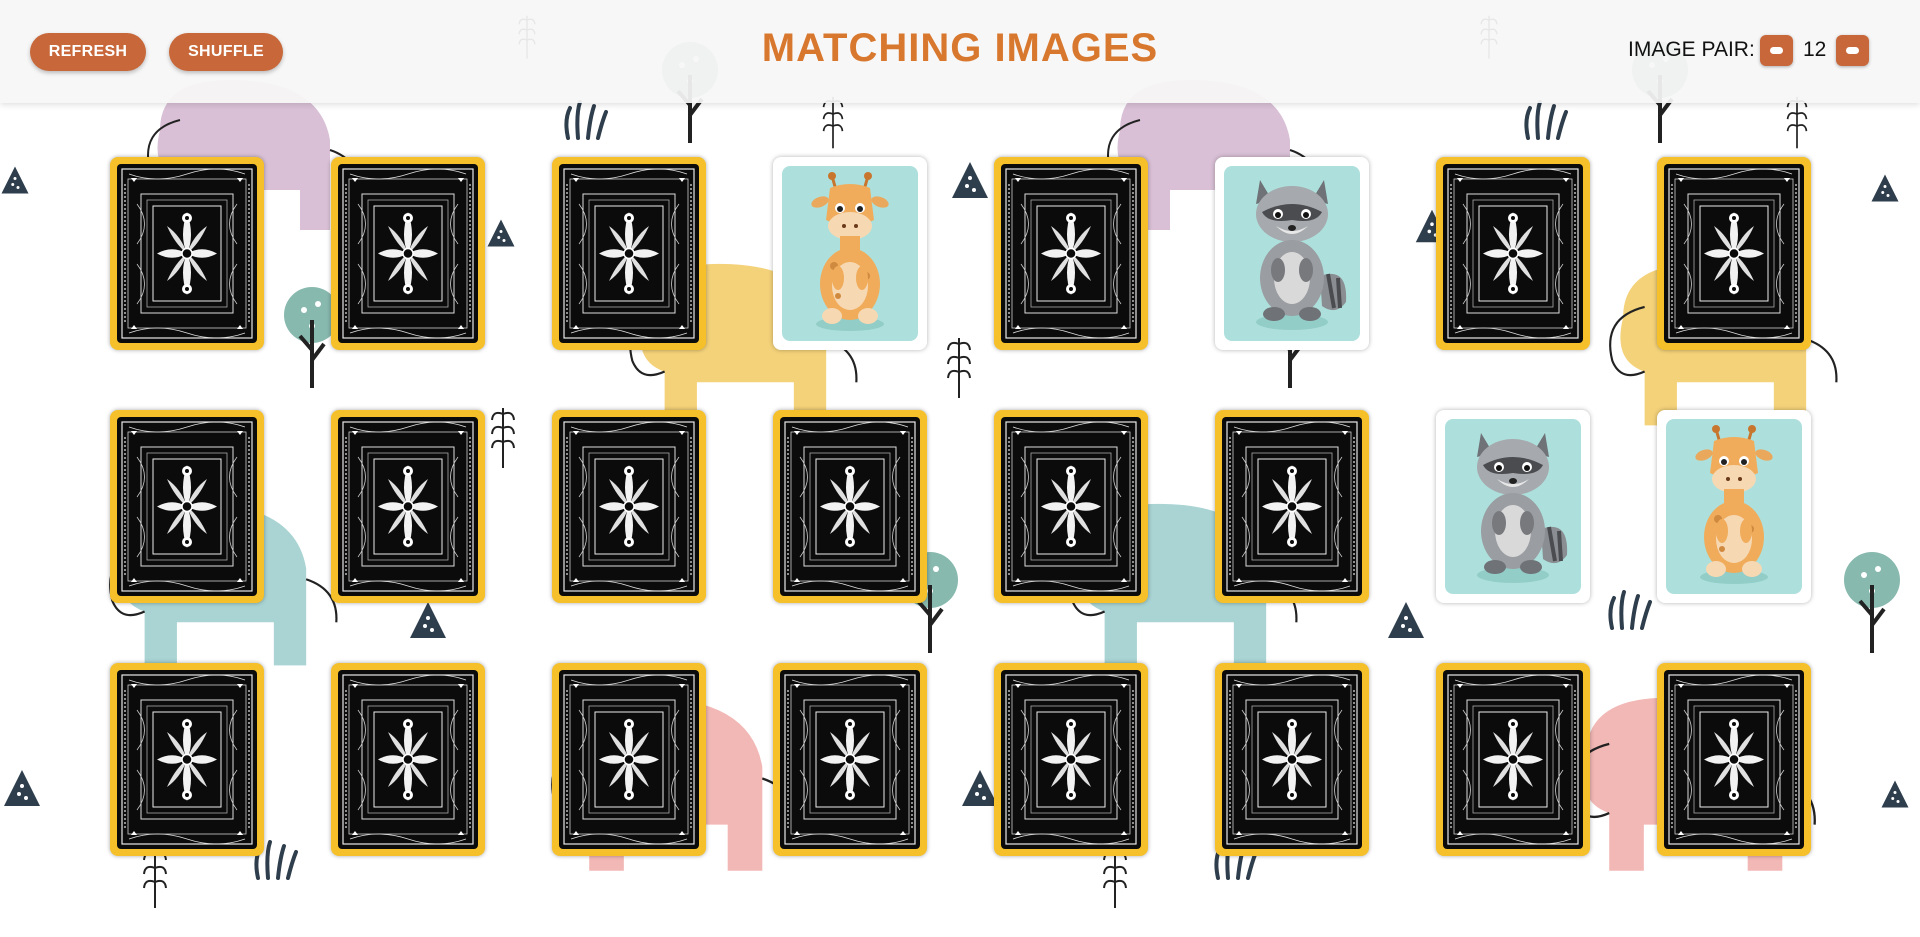 Image resolution: width=1920 pixels, height=937 pixels. Describe the element at coordinates (1852, 50) in the screenshot. I see `increase-pair-button` at that location.